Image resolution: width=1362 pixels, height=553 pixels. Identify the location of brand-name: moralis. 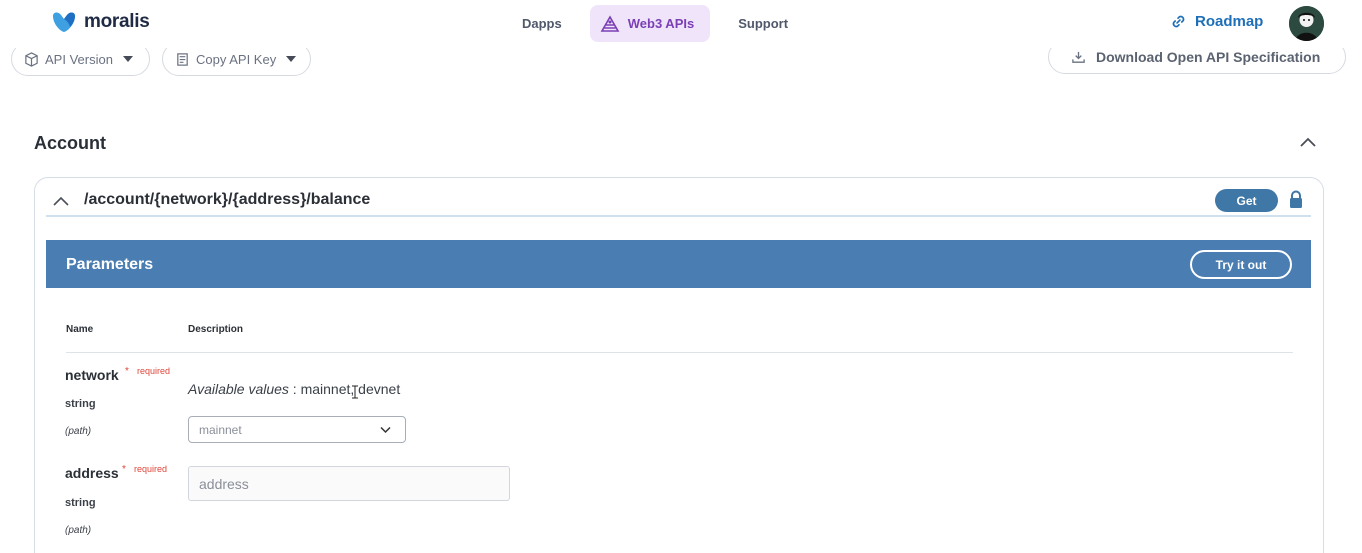
(117, 21).